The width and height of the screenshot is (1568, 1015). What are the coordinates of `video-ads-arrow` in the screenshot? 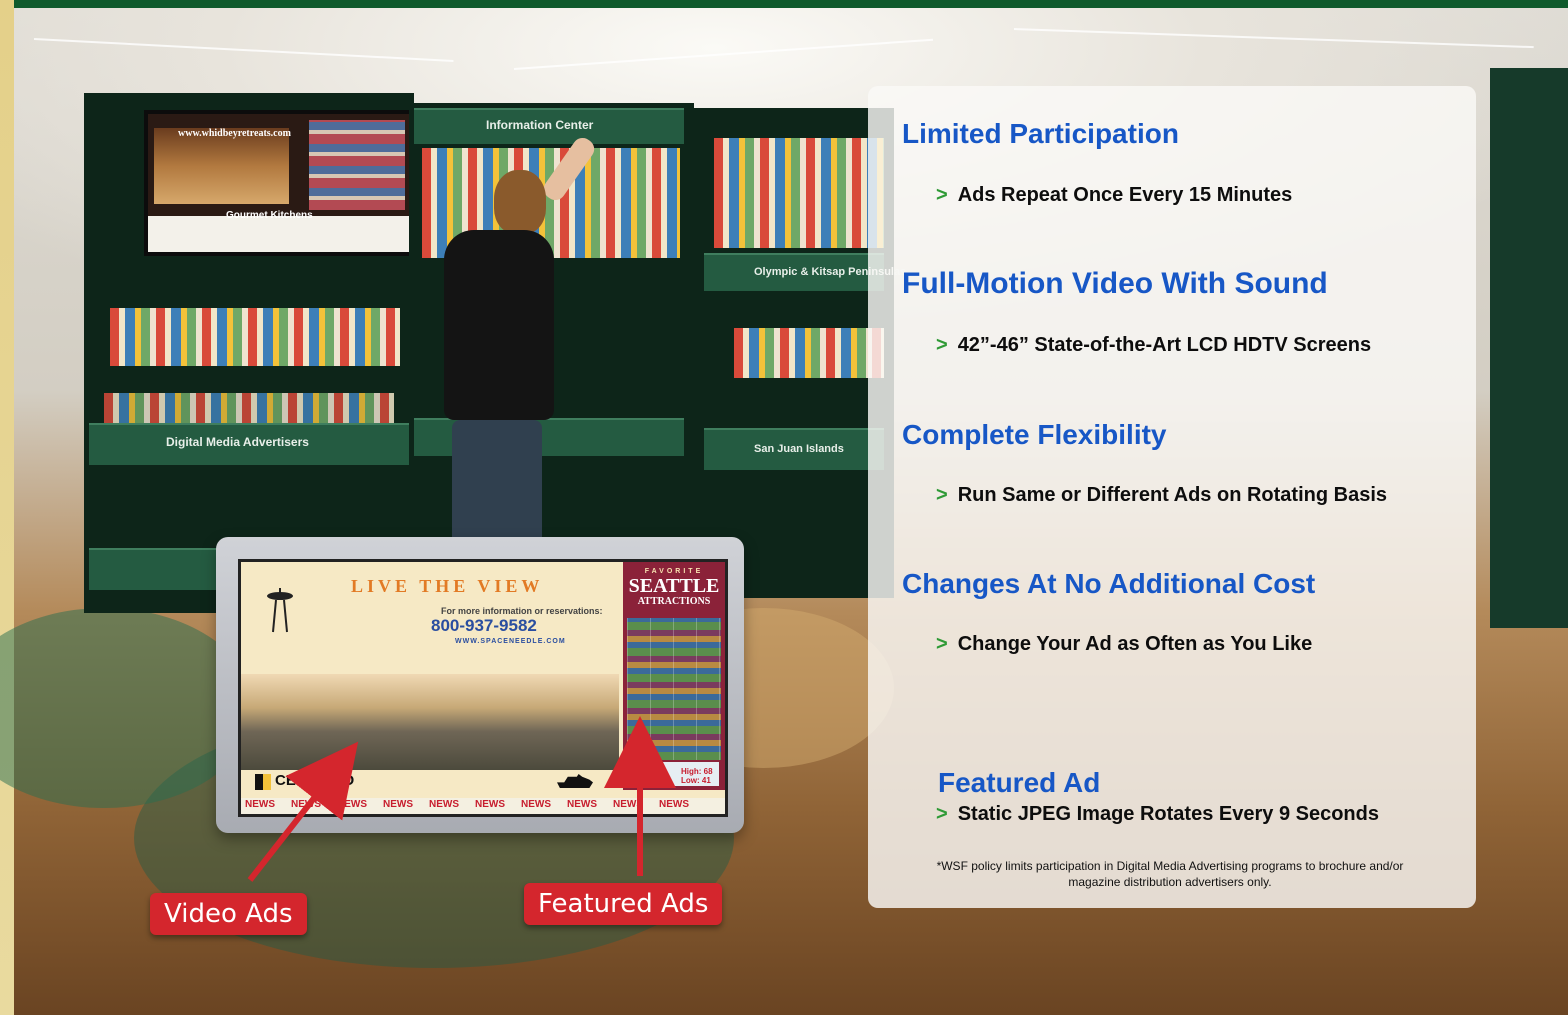 It's located at (303, 811).